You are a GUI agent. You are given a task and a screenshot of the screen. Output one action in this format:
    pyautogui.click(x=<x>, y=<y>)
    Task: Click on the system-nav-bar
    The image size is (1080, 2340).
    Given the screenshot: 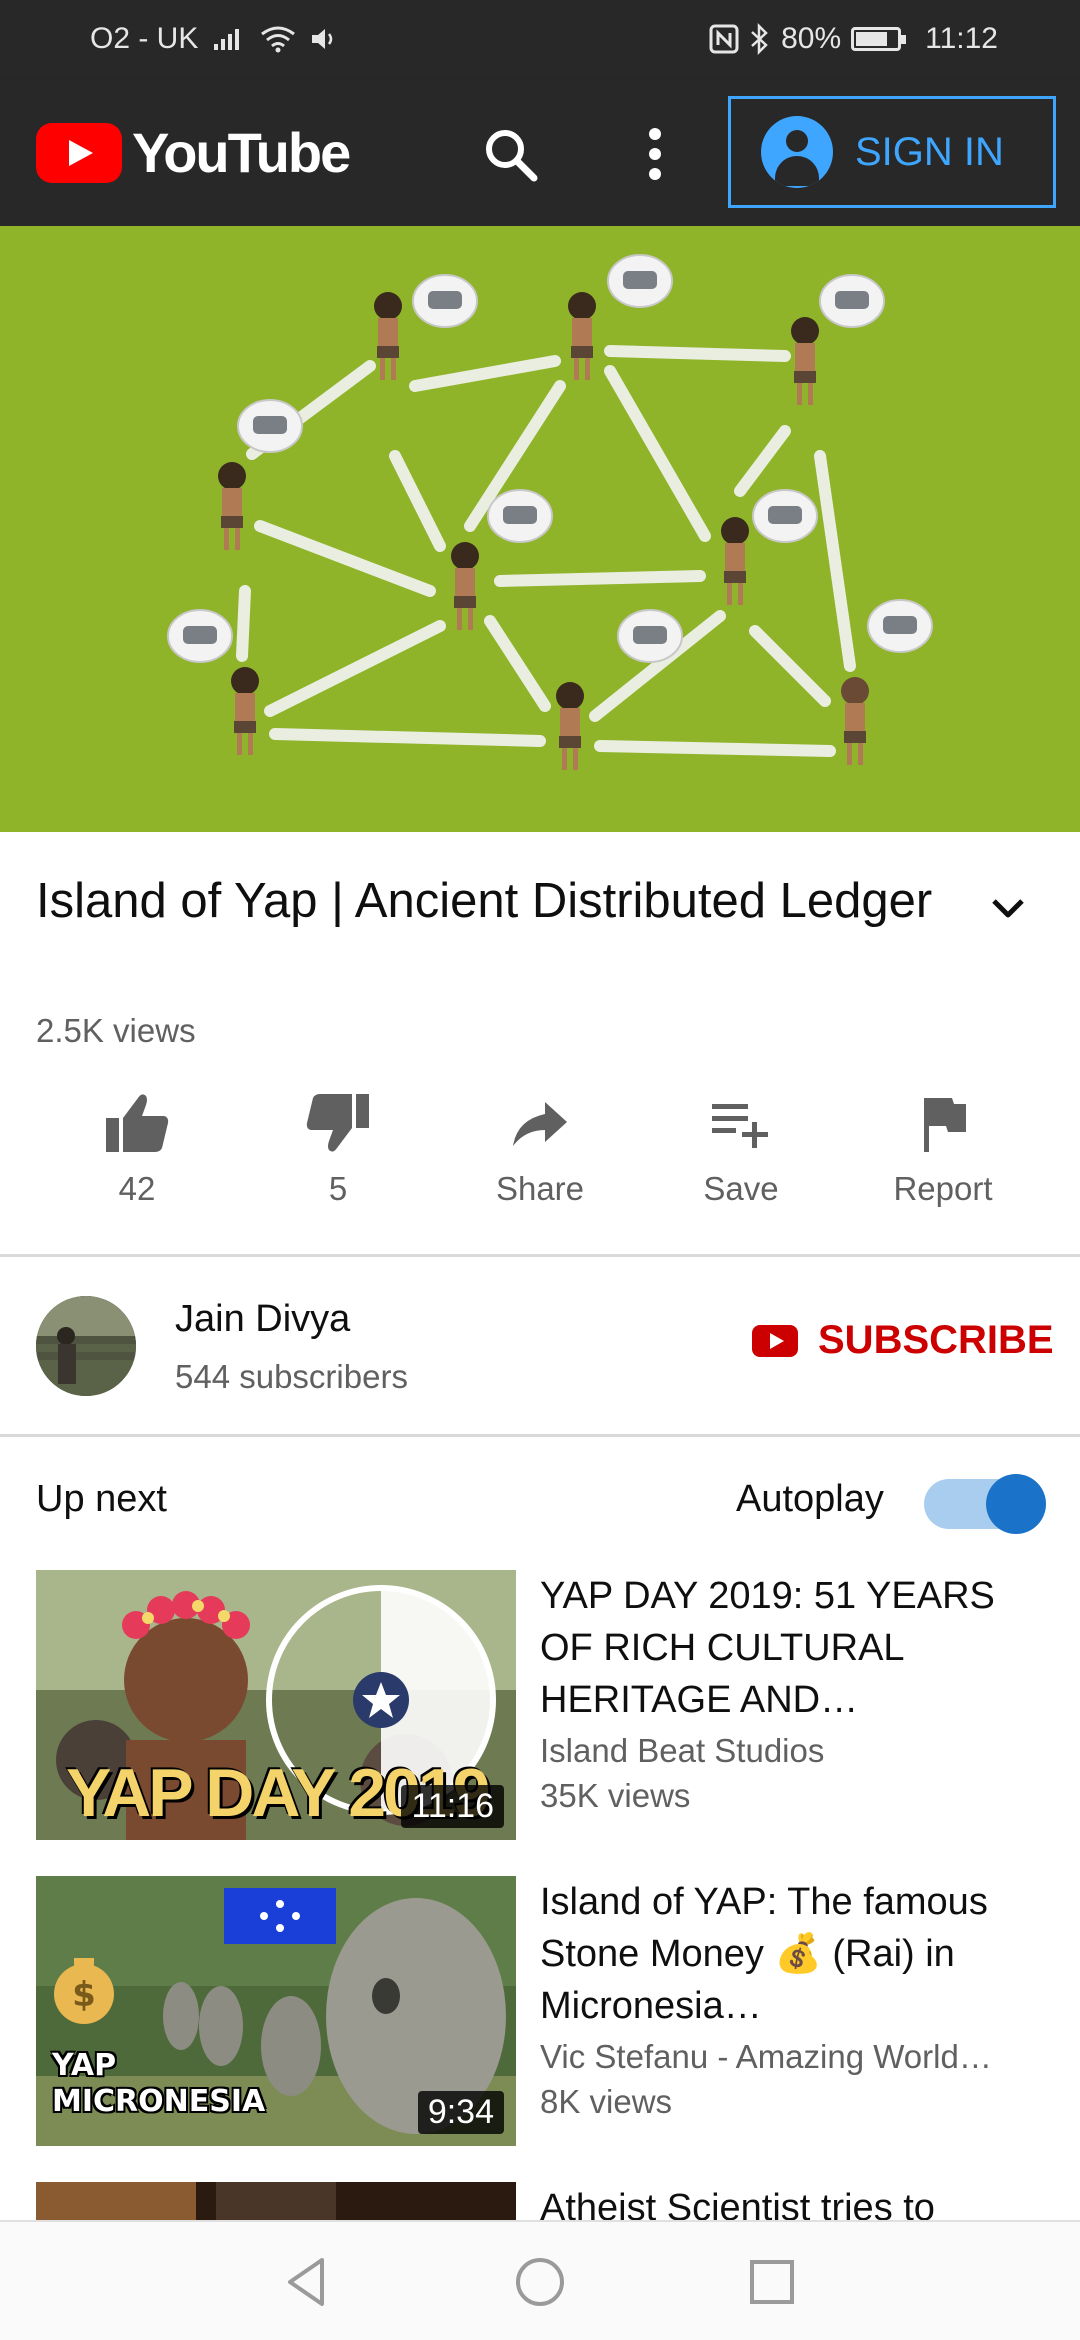 What is the action you would take?
    pyautogui.click(x=540, y=2280)
    